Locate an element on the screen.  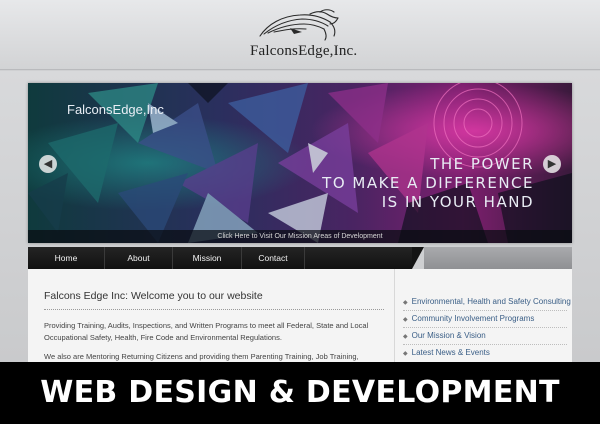
tagline-line-1: THE POWER is located at coordinates (482, 164).